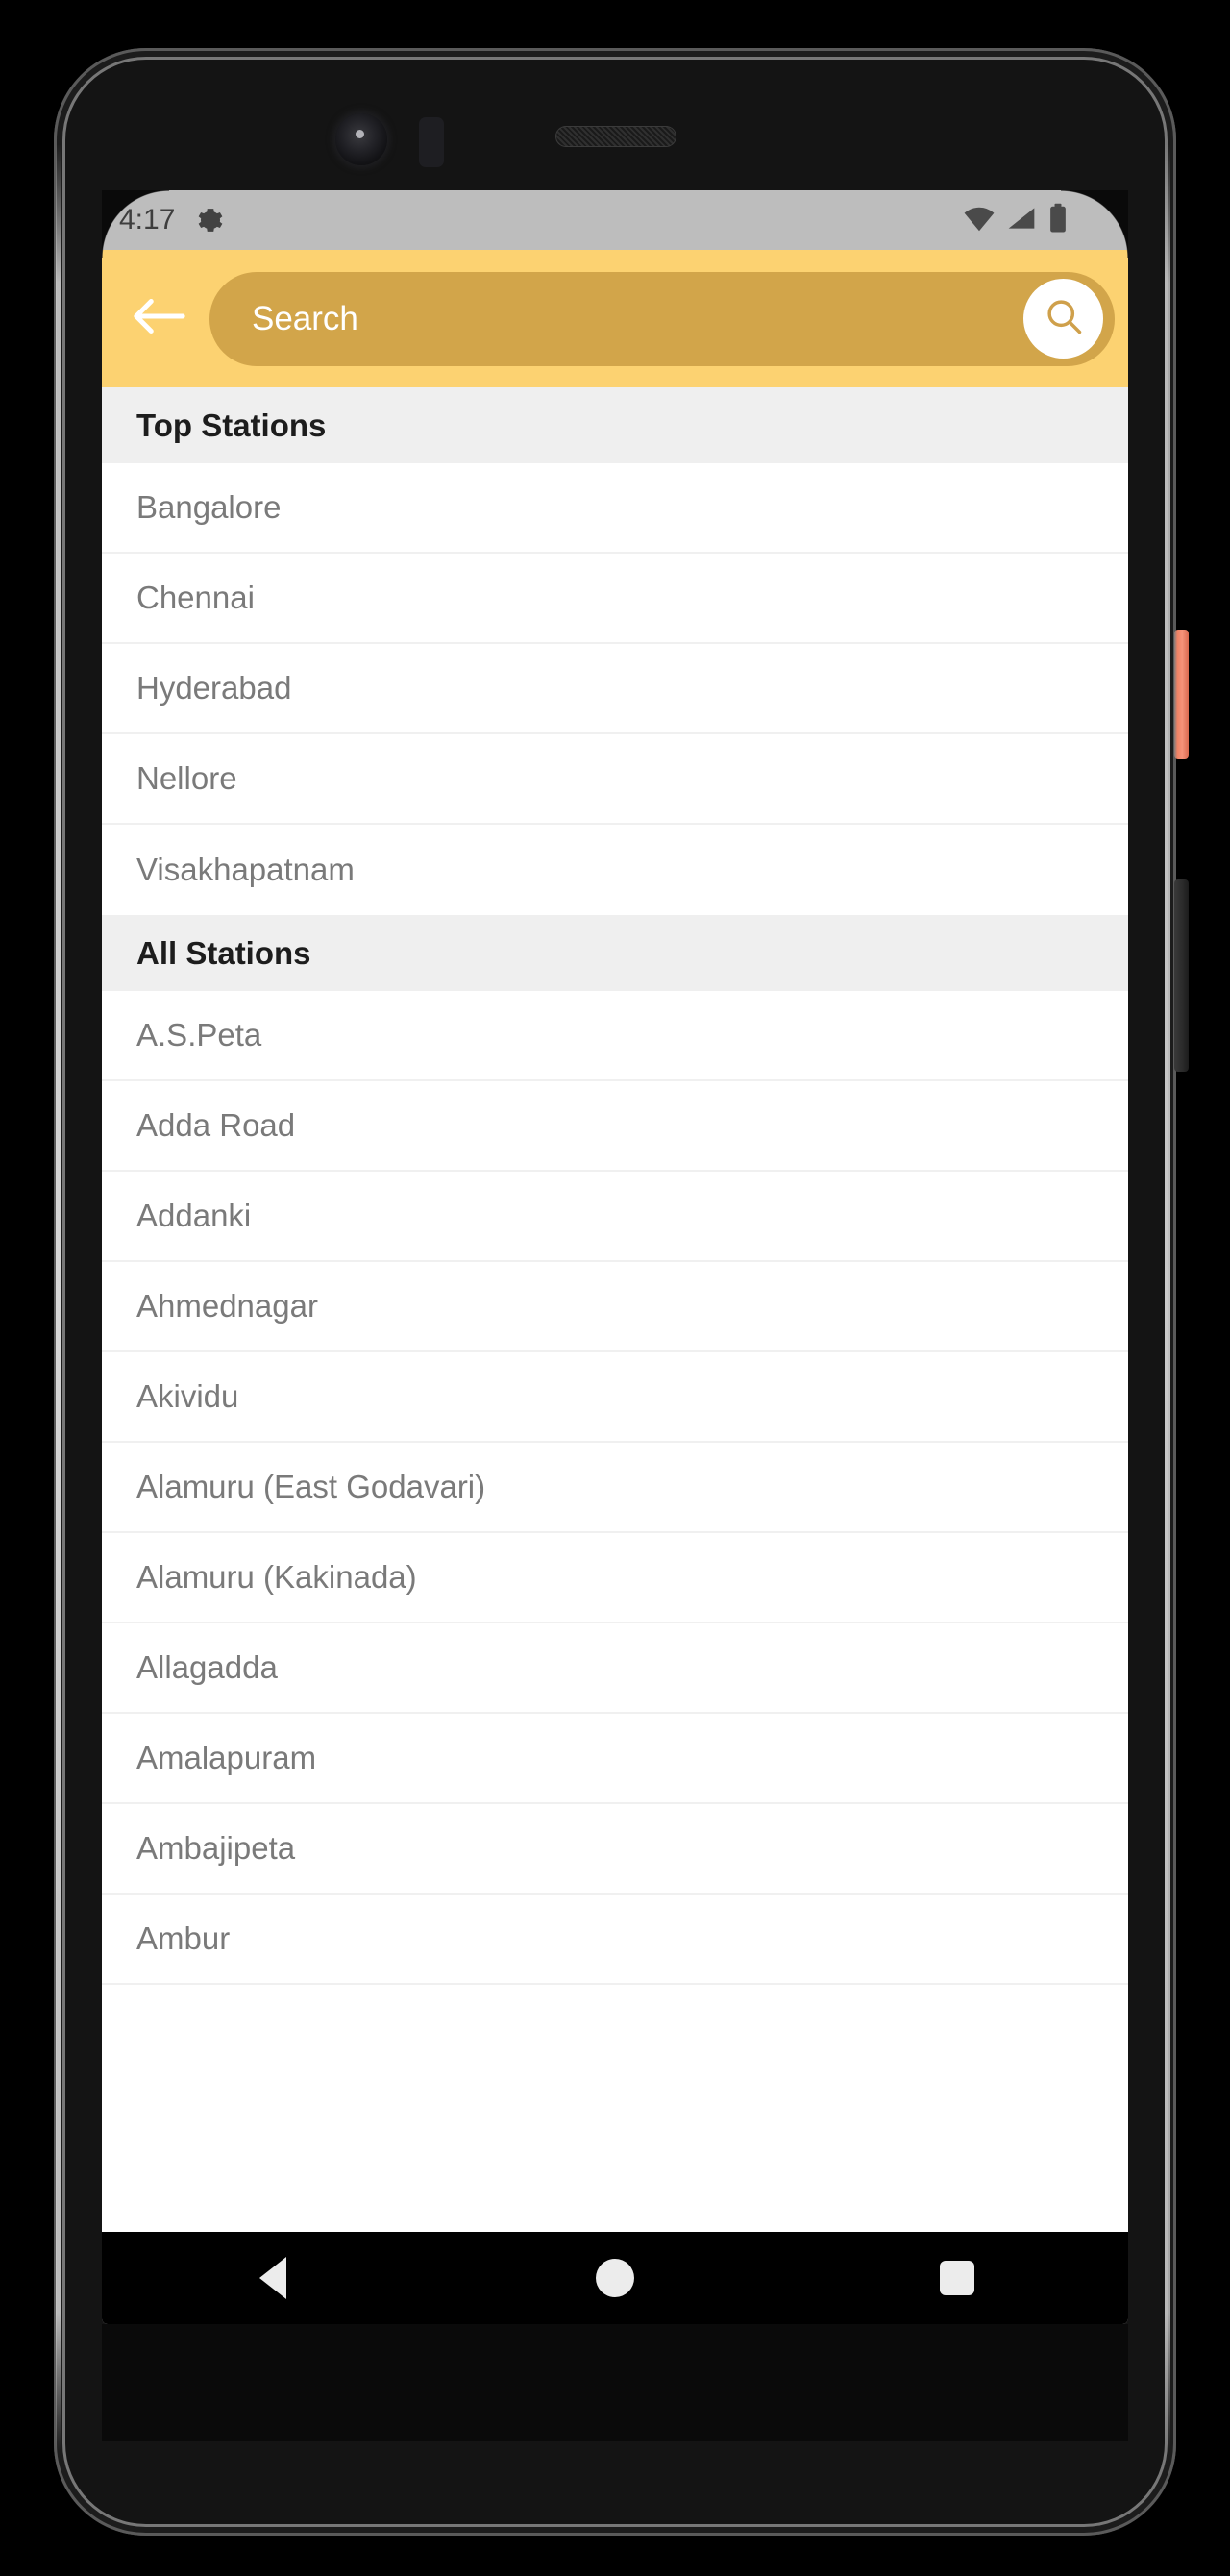  What do you see at coordinates (615, 1578) in the screenshot?
I see `list-item: Alamuru (Kakinada)` at bounding box center [615, 1578].